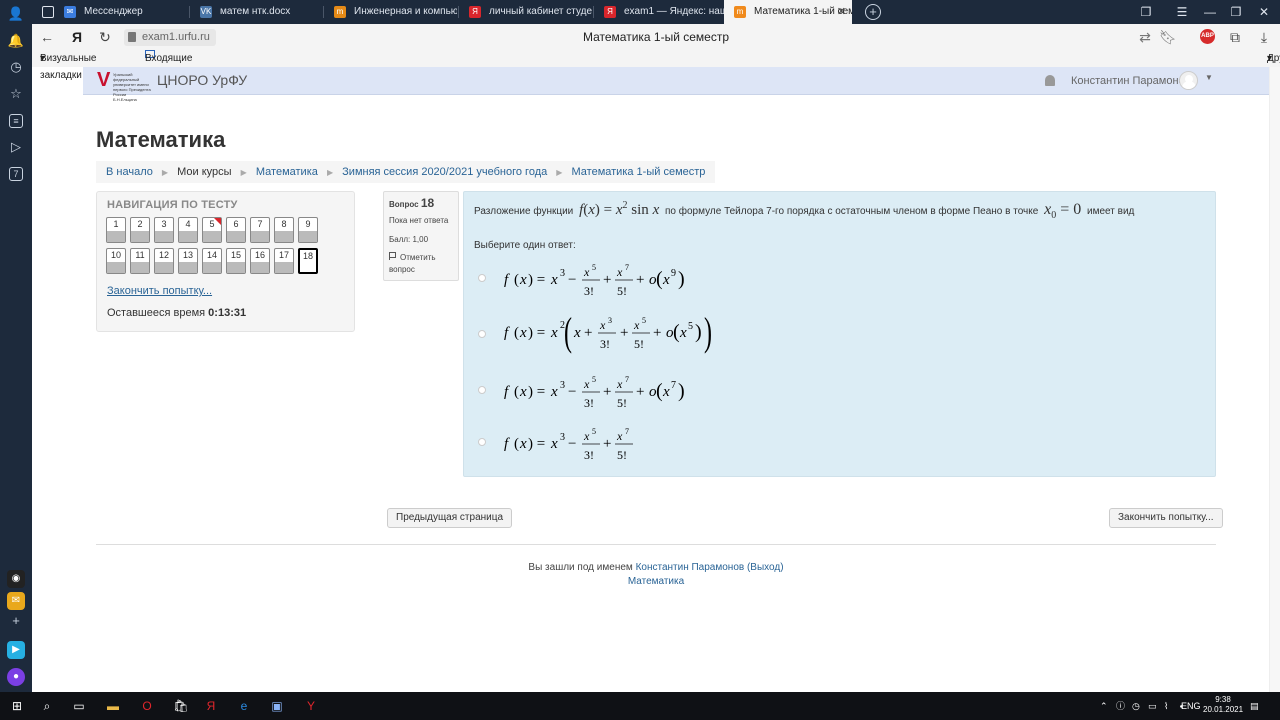 This screenshot has width=1280, height=720. I want to click on quiz-nav-button: 7, so click(260, 230).